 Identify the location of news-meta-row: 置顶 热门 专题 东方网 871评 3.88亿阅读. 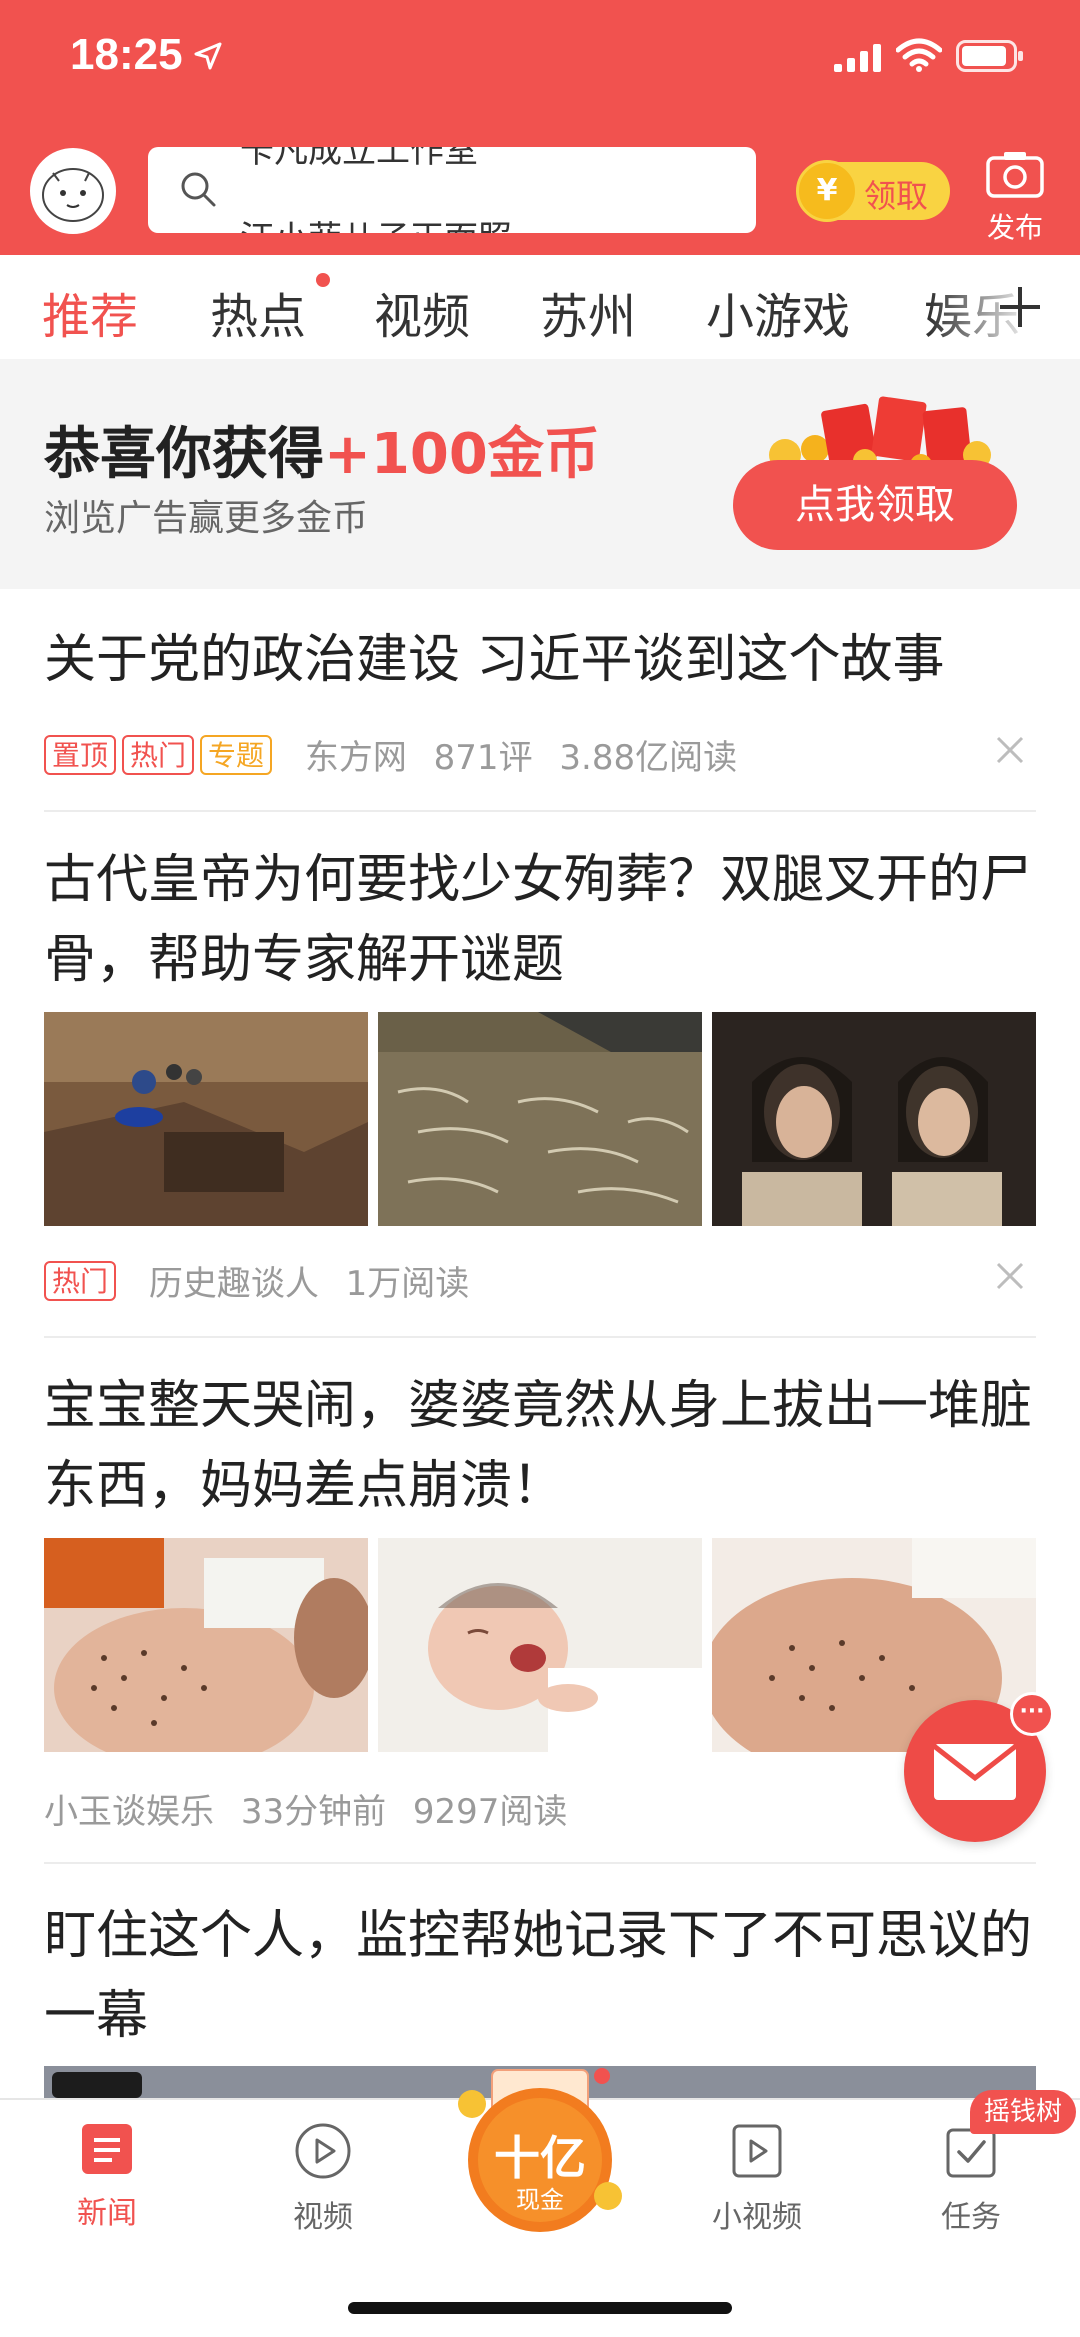
(540, 752).